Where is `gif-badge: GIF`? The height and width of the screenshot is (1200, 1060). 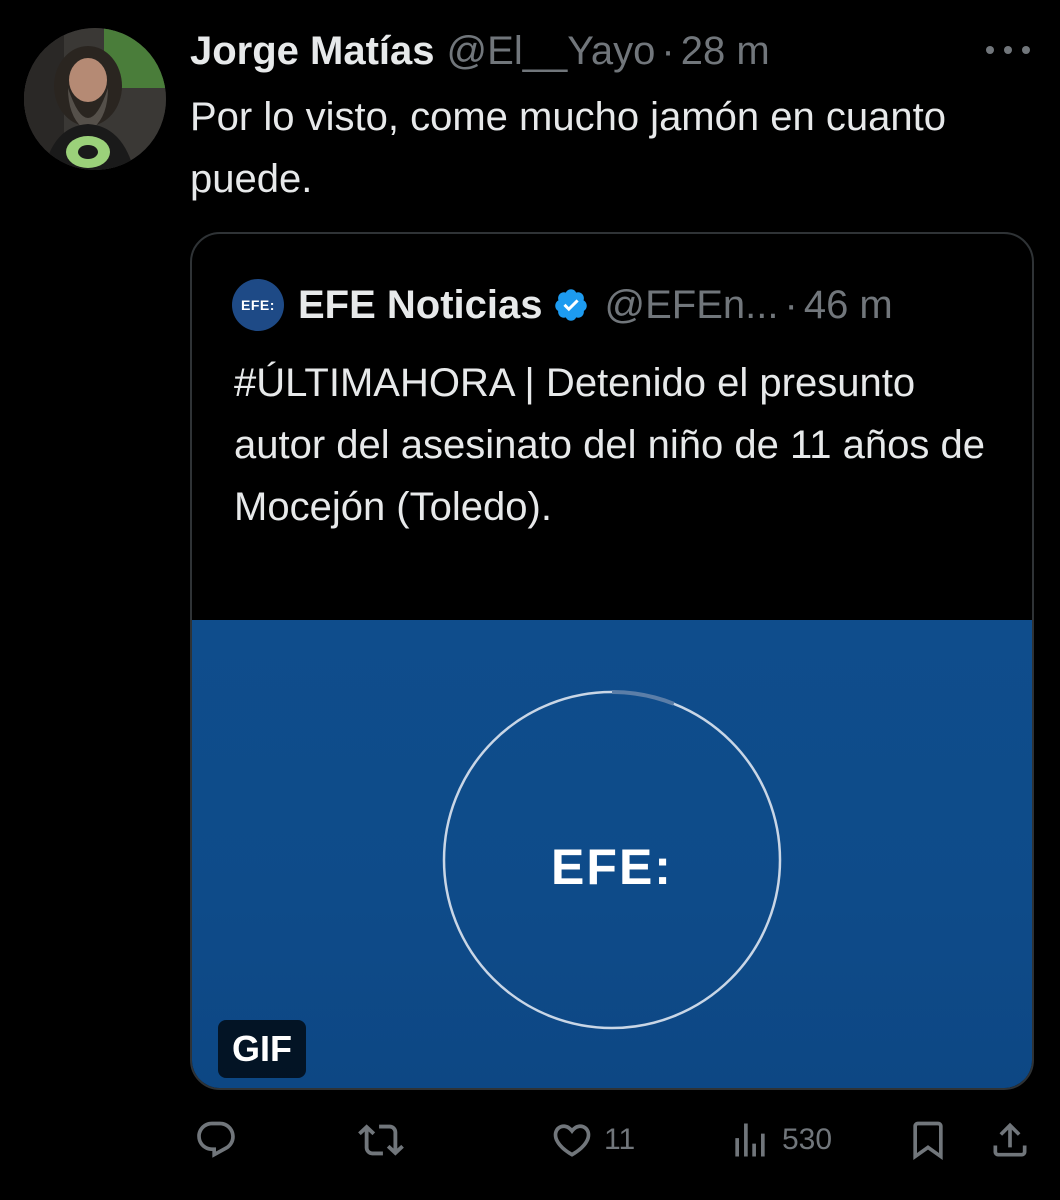 gif-badge: GIF is located at coordinates (262, 1049).